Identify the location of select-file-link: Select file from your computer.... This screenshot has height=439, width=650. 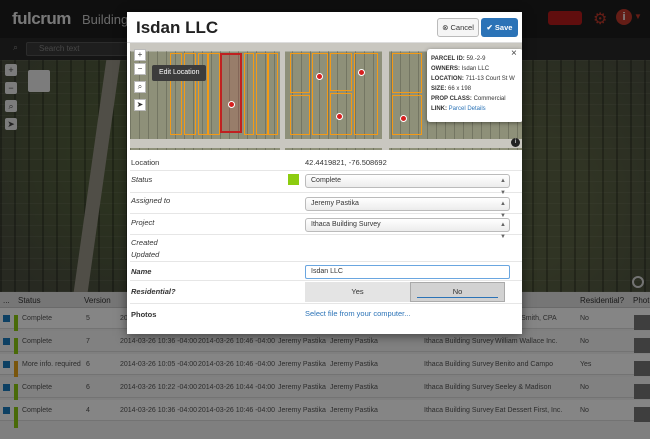
(357, 313).